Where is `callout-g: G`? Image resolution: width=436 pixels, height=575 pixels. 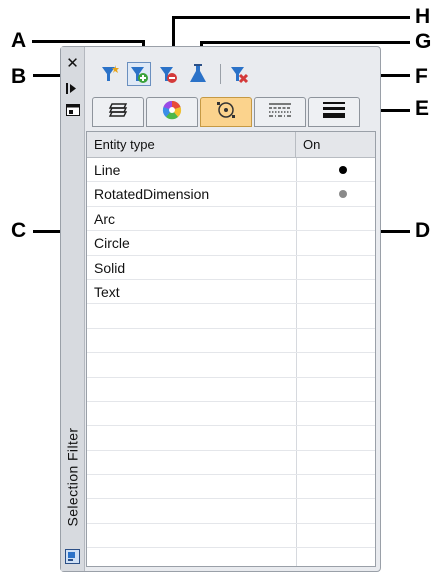
callout-g: G is located at coordinates (423, 41).